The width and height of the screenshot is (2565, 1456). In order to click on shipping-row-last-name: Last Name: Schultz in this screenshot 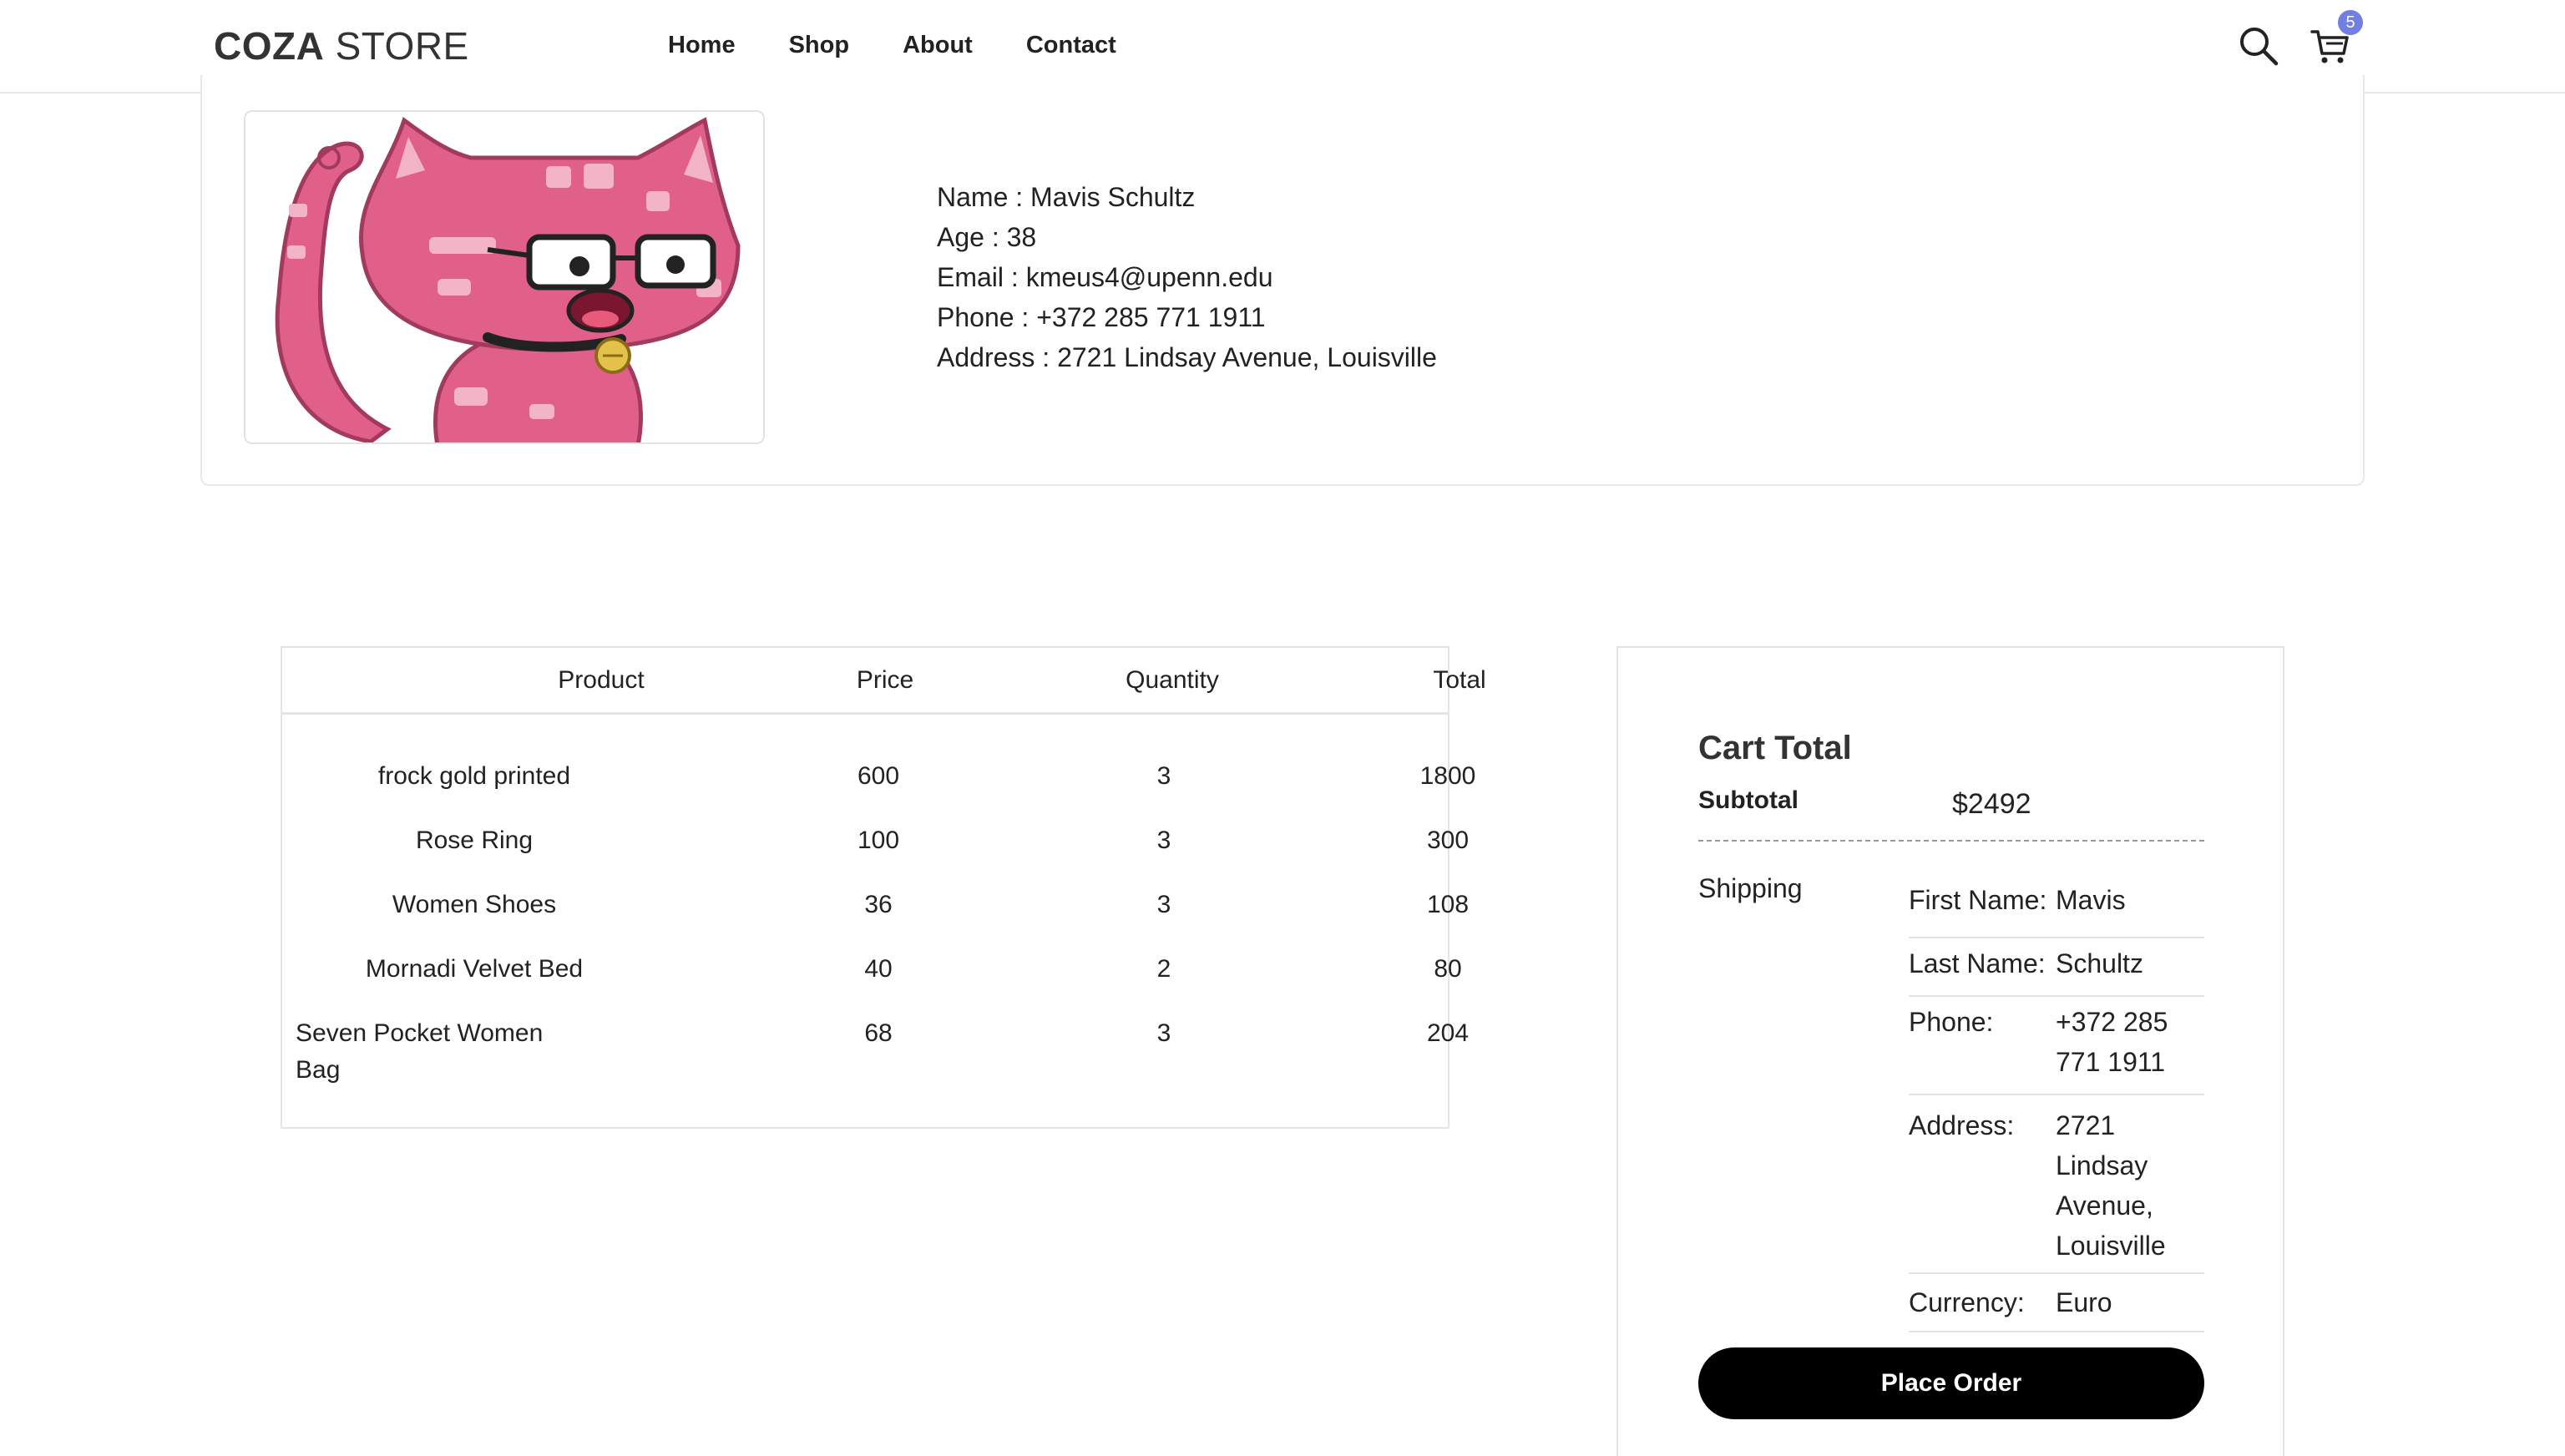, I will do `click(2056, 967)`.